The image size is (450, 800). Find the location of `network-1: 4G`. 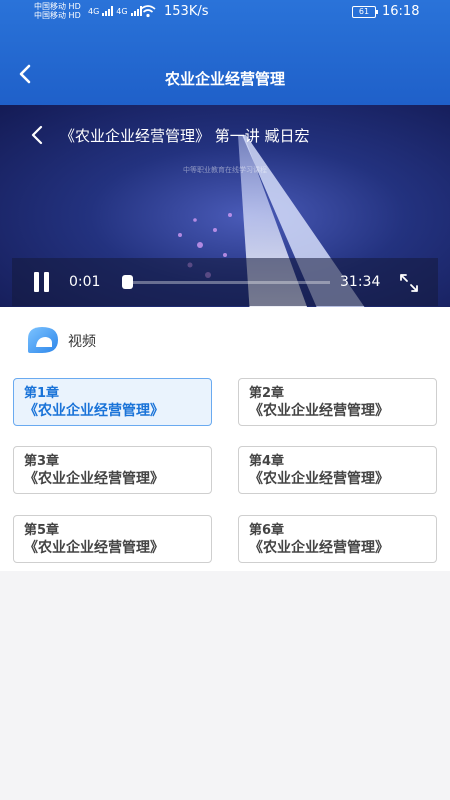

network-1: 4G is located at coordinates (94, 11).